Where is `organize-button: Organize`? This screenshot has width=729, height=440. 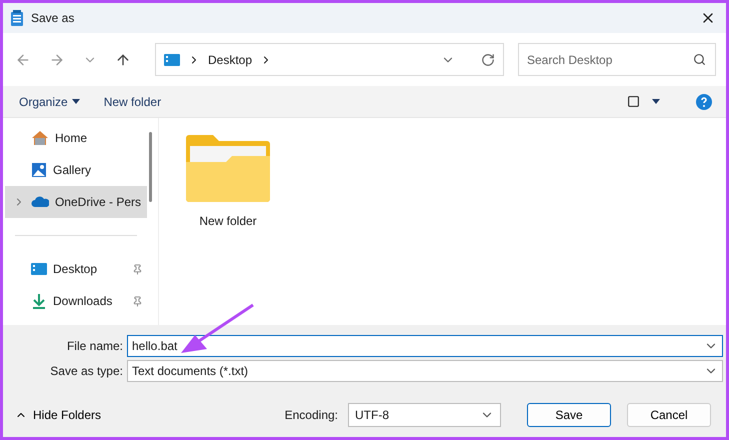 organize-button: Organize is located at coordinates (49, 101).